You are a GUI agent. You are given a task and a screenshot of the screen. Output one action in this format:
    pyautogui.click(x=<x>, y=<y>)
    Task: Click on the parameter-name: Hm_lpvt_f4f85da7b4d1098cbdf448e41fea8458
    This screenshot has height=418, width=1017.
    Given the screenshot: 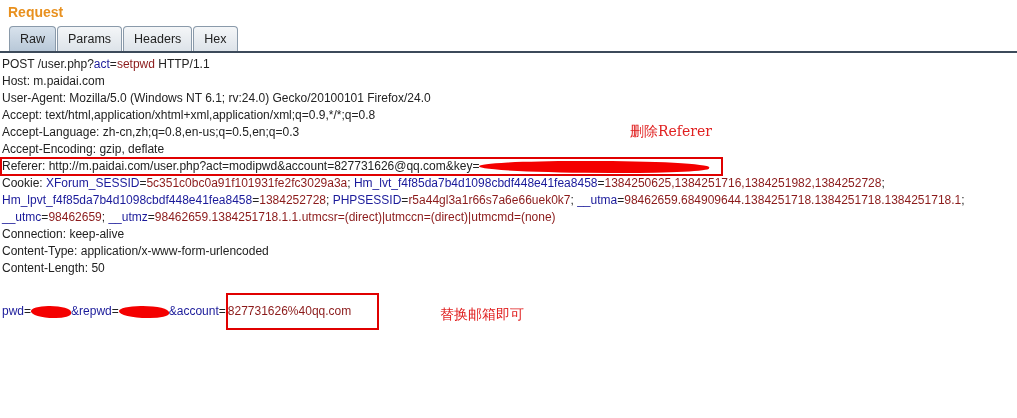 What is the action you would take?
    pyautogui.click(x=127, y=200)
    